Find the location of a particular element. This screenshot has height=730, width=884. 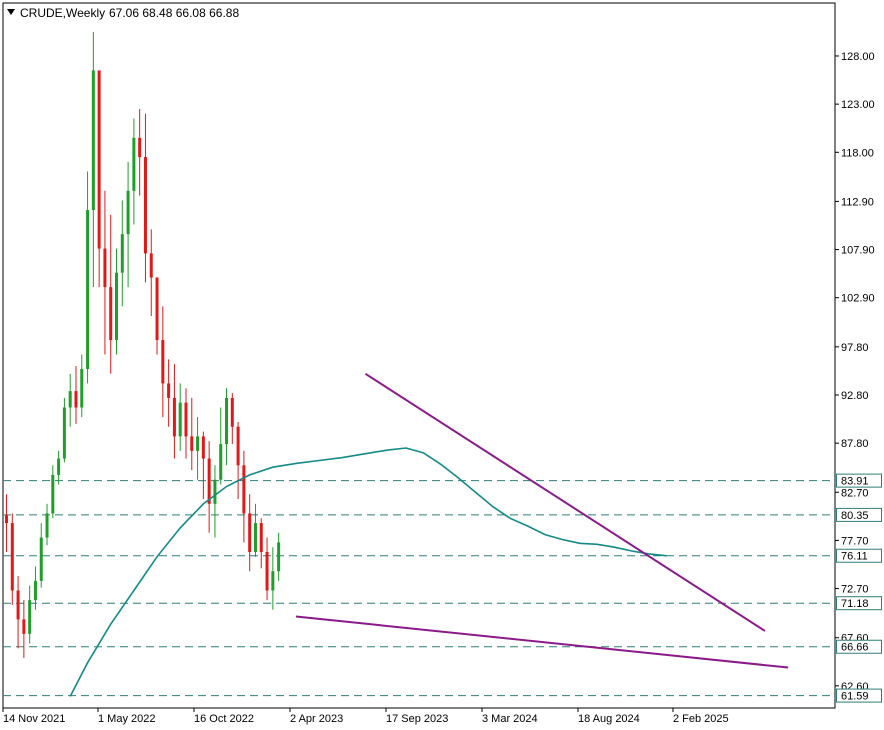

y-tick-label: 97.80 is located at coordinates (855, 348).